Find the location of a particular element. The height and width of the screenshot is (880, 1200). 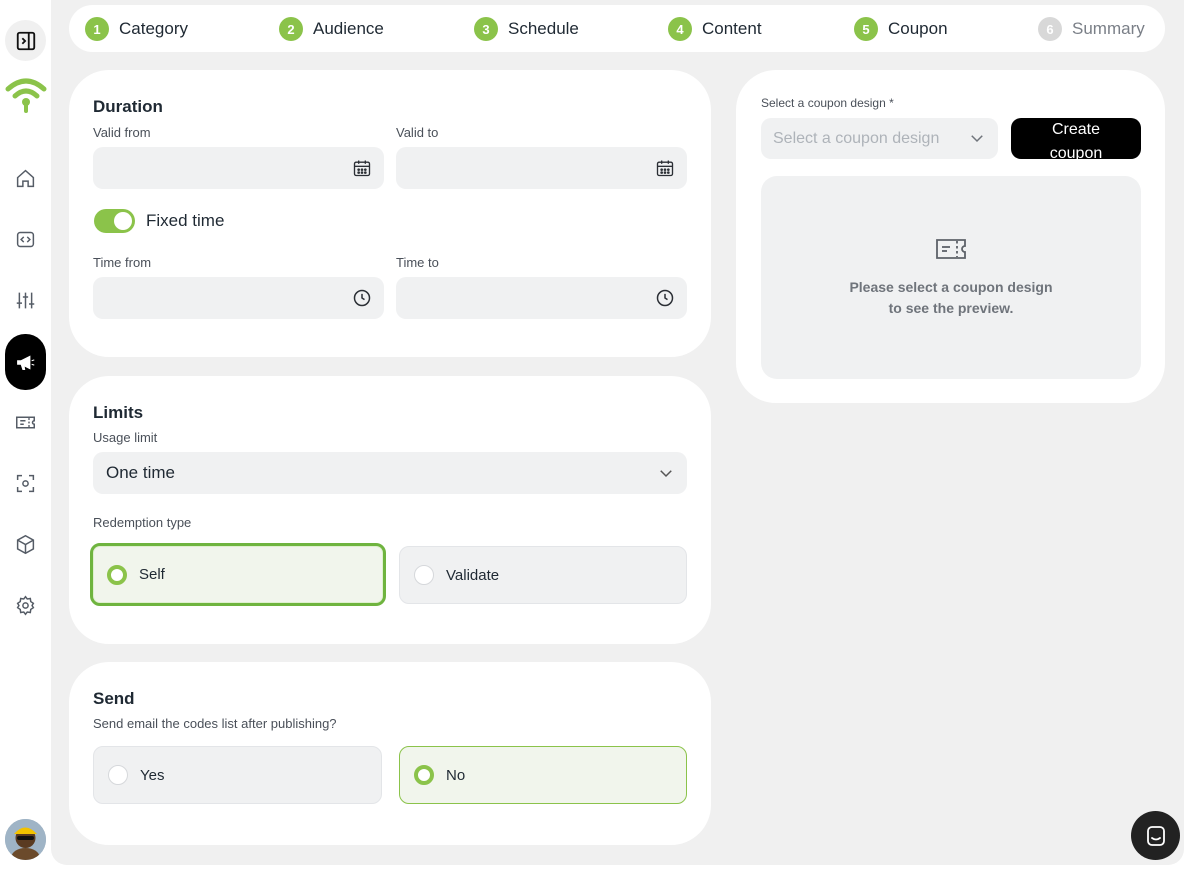

preview-message-line2: to see the preview. is located at coordinates (951, 307).